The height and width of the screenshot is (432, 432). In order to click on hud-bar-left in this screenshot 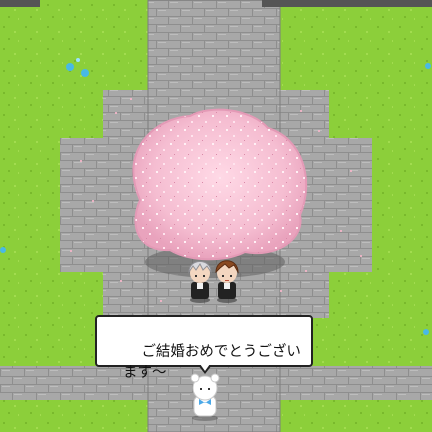, I will do `click(20, 3)`.